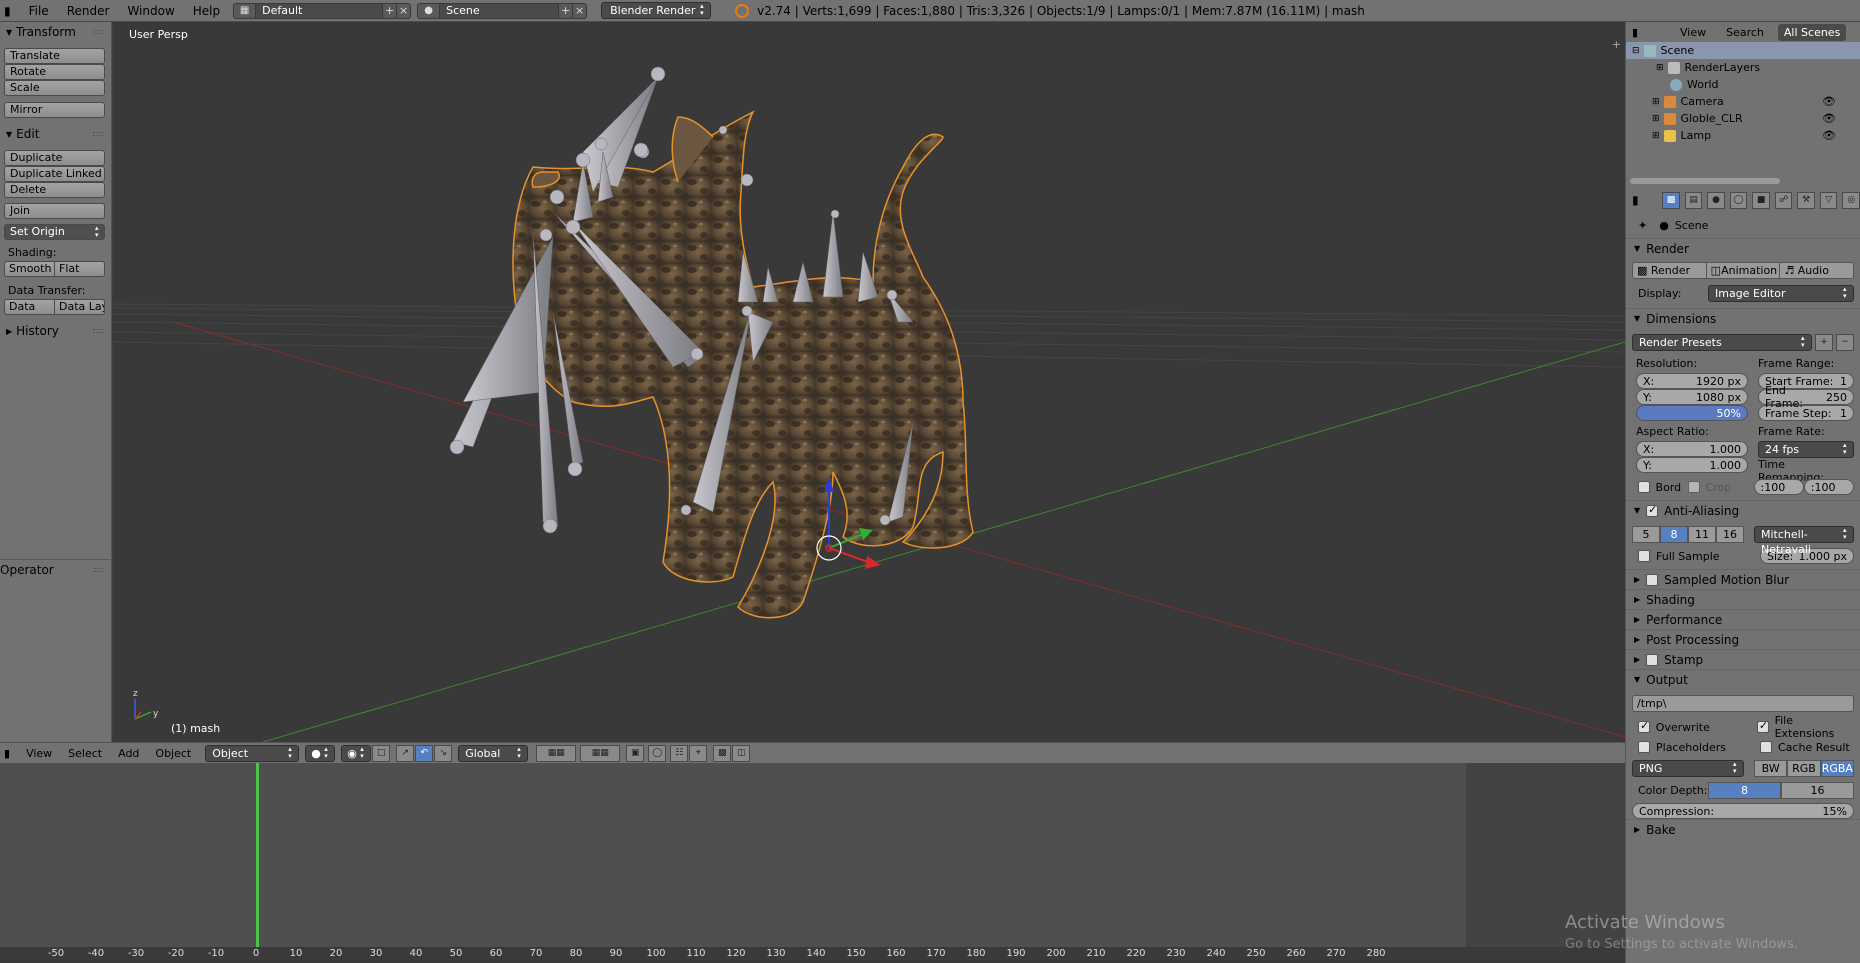 This screenshot has height=963, width=1860. Describe the element at coordinates (1674, 534) in the screenshot. I see `aa-sample-8: 8` at that location.